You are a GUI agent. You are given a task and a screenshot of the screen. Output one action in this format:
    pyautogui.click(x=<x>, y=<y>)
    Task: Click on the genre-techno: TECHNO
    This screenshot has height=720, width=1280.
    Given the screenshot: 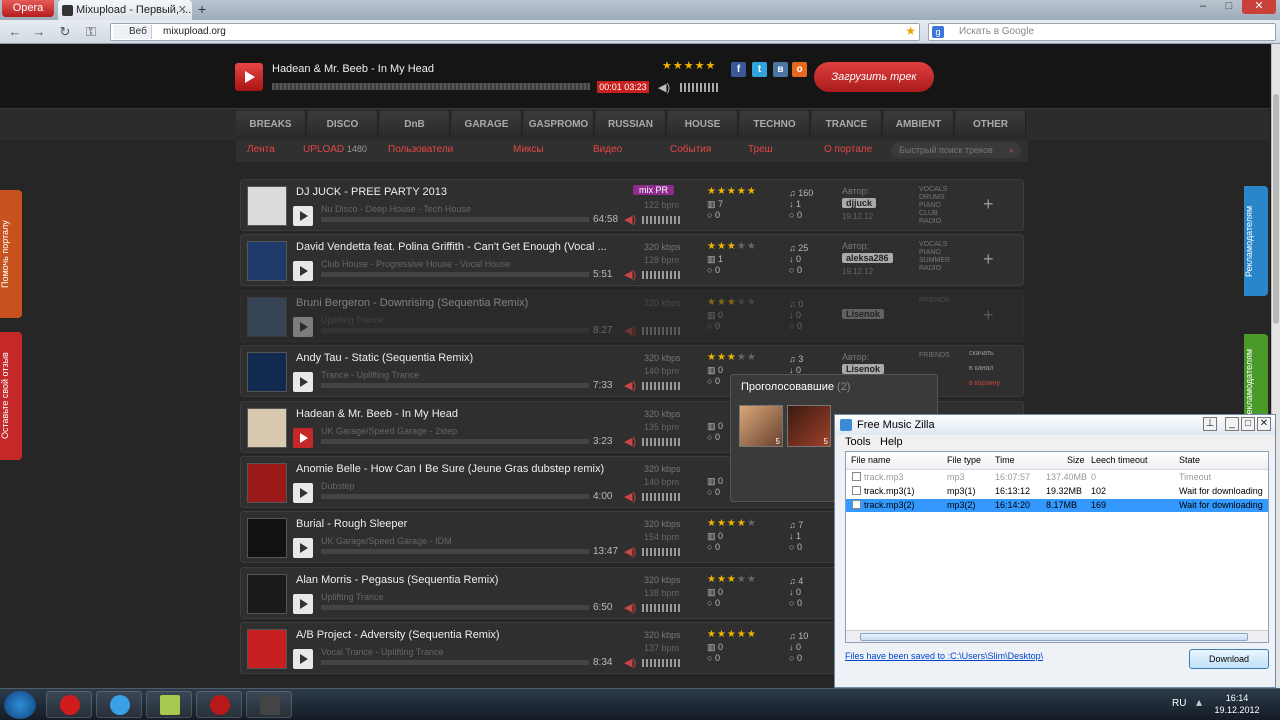 What is the action you would take?
    pyautogui.click(x=775, y=125)
    